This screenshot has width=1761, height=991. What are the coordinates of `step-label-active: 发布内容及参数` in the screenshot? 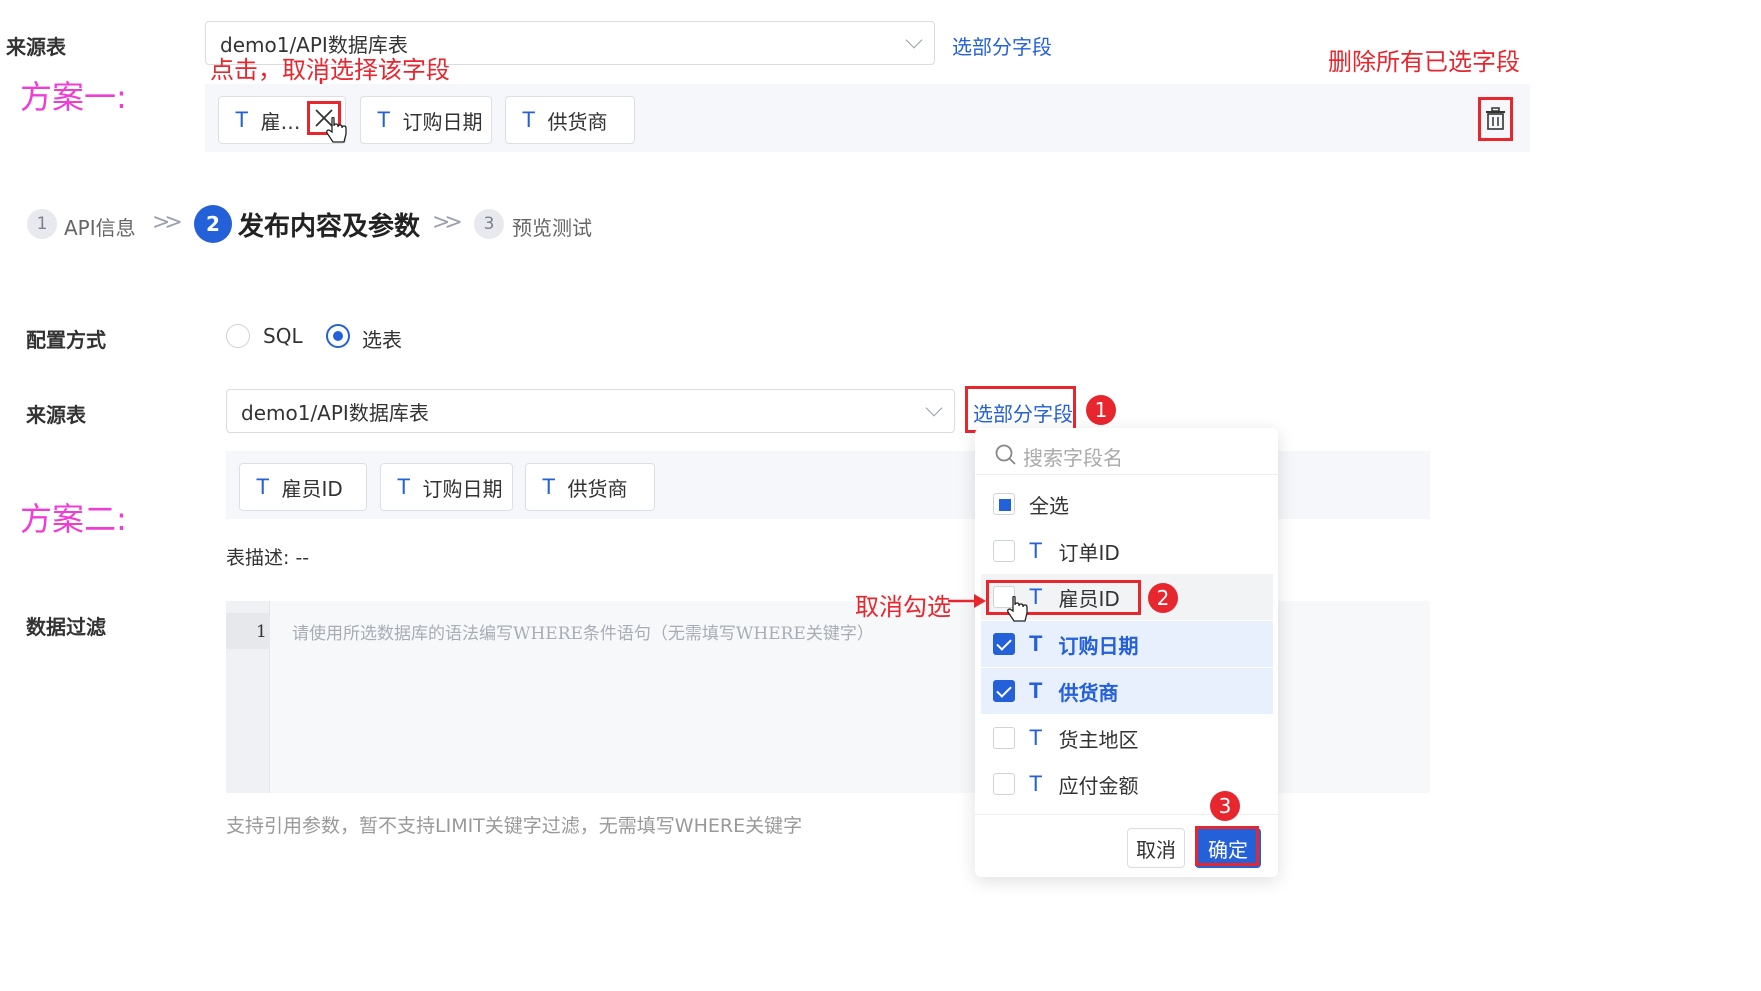 It's located at (329, 224).